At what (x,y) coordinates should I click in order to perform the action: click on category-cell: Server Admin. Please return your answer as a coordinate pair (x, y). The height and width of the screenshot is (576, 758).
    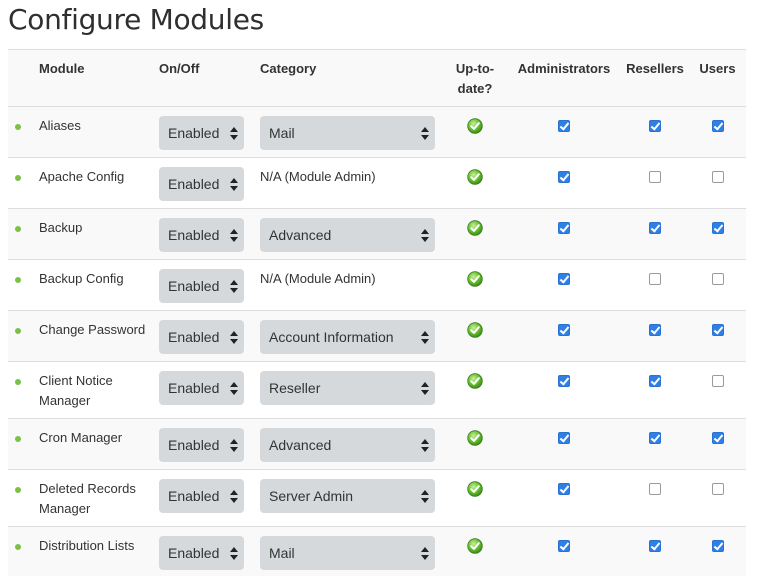
    Looking at the image, I should click on (351, 498).